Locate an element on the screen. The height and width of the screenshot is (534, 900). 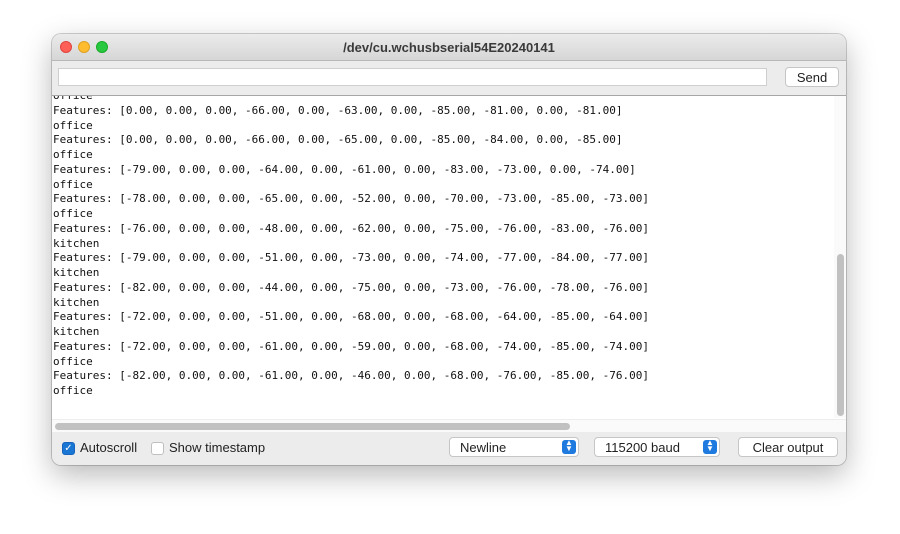
send-button: Send is located at coordinates (812, 77).